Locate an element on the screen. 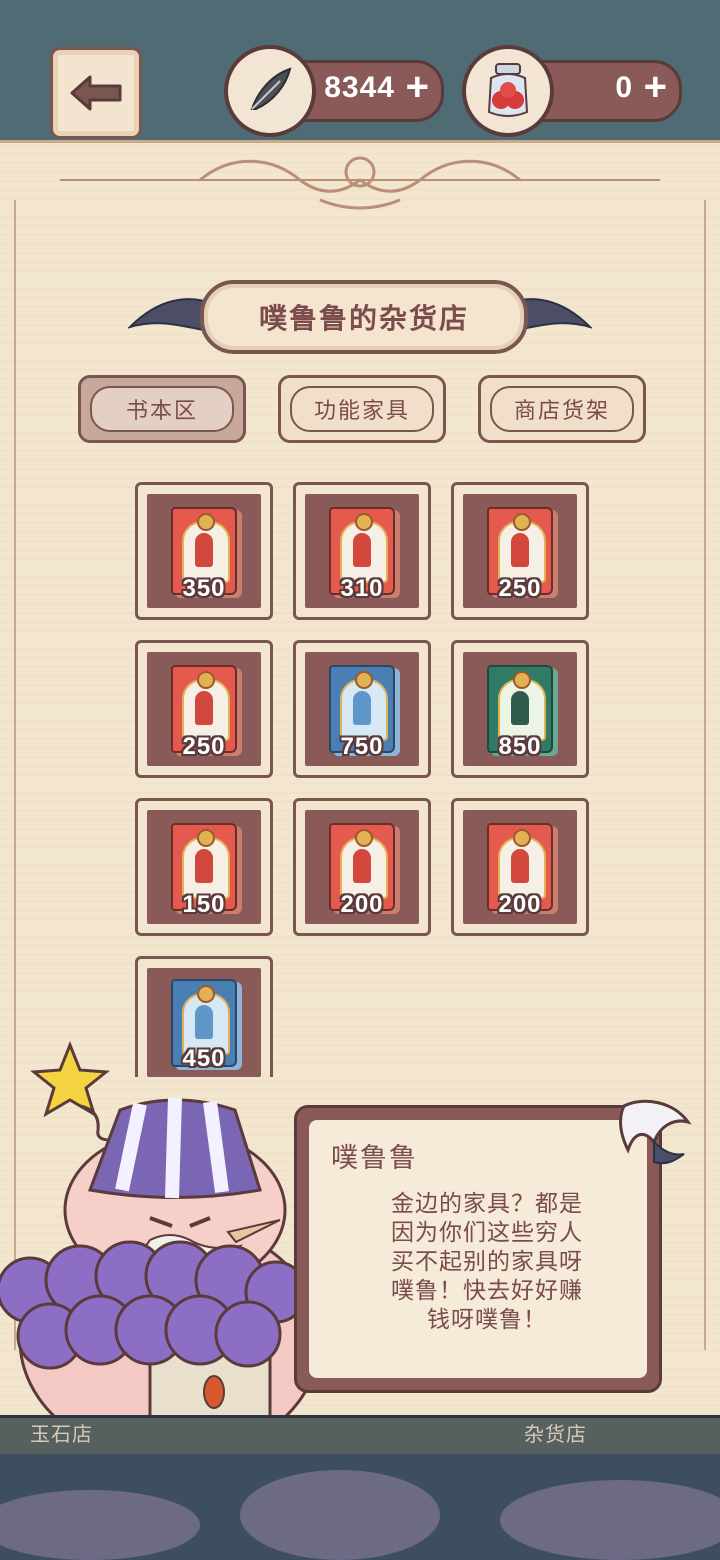 Image resolution: width=720 pixels, height=1560 pixels. back-button is located at coordinates (96, 93).